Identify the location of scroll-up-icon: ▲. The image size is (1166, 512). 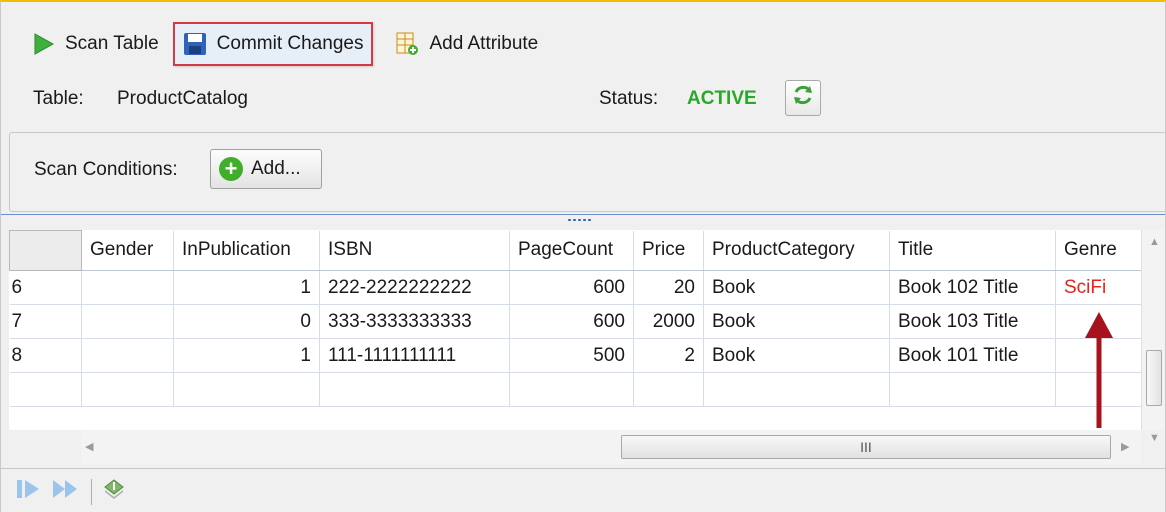
(1154, 242).